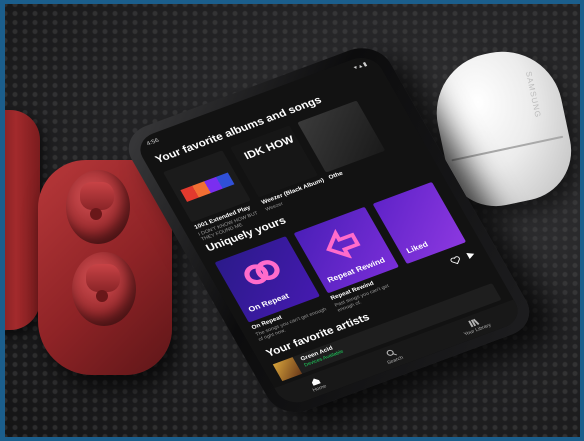  What do you see at coordinates (393, 356) in the screenshot?
I see `nav-search: Search` at bounding box center [393, 356].